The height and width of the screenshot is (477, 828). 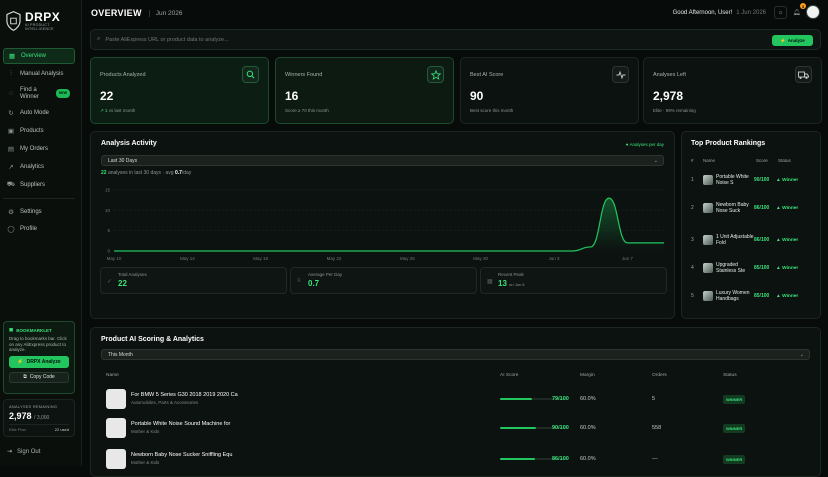 What do you see at coordinates (382, 160) in the screenshot?
I see `activity-range-select: Last 30 Days ⌄` at bounding box center [382, 160].